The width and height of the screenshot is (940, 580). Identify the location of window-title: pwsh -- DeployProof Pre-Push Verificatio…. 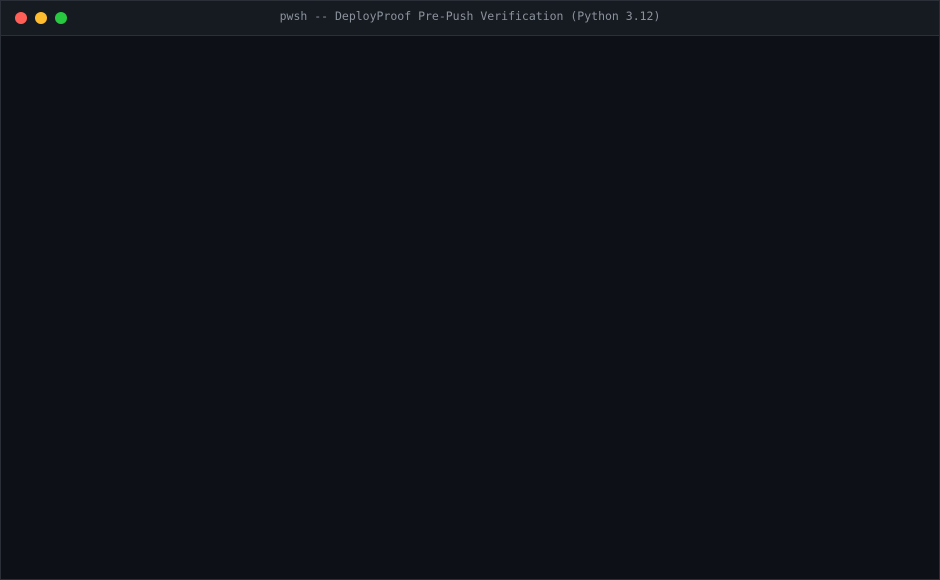
(470, 16).